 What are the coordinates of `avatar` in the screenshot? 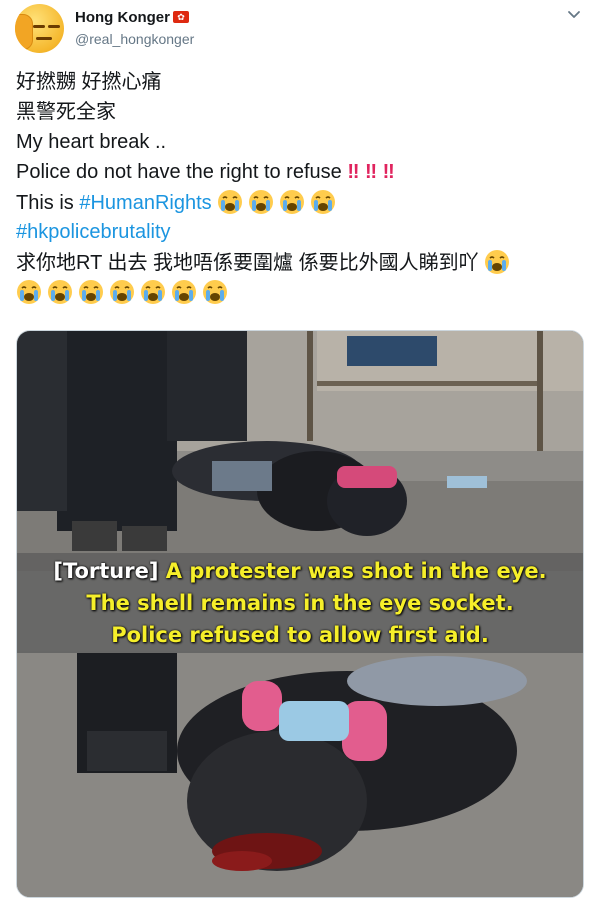 It's located at (39, 28).